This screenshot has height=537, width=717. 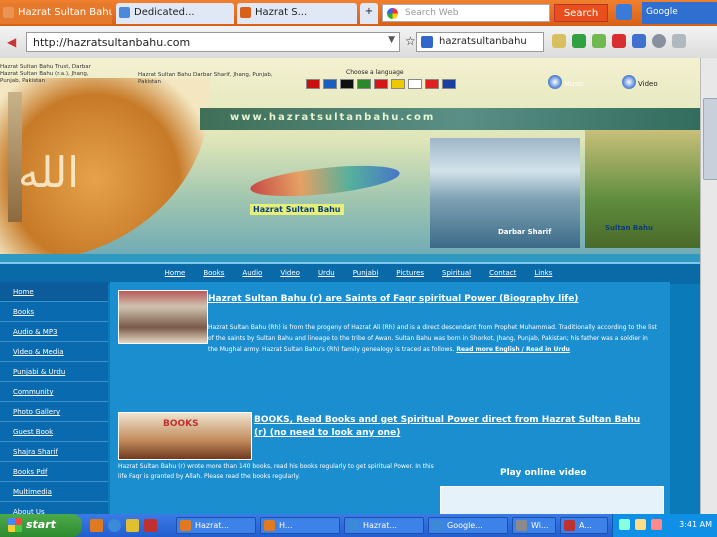 What do you see at coordinates (96, 525) in the screenshot?
I see `quicklaunch-browser-icon` at bounding box center [96, 525].